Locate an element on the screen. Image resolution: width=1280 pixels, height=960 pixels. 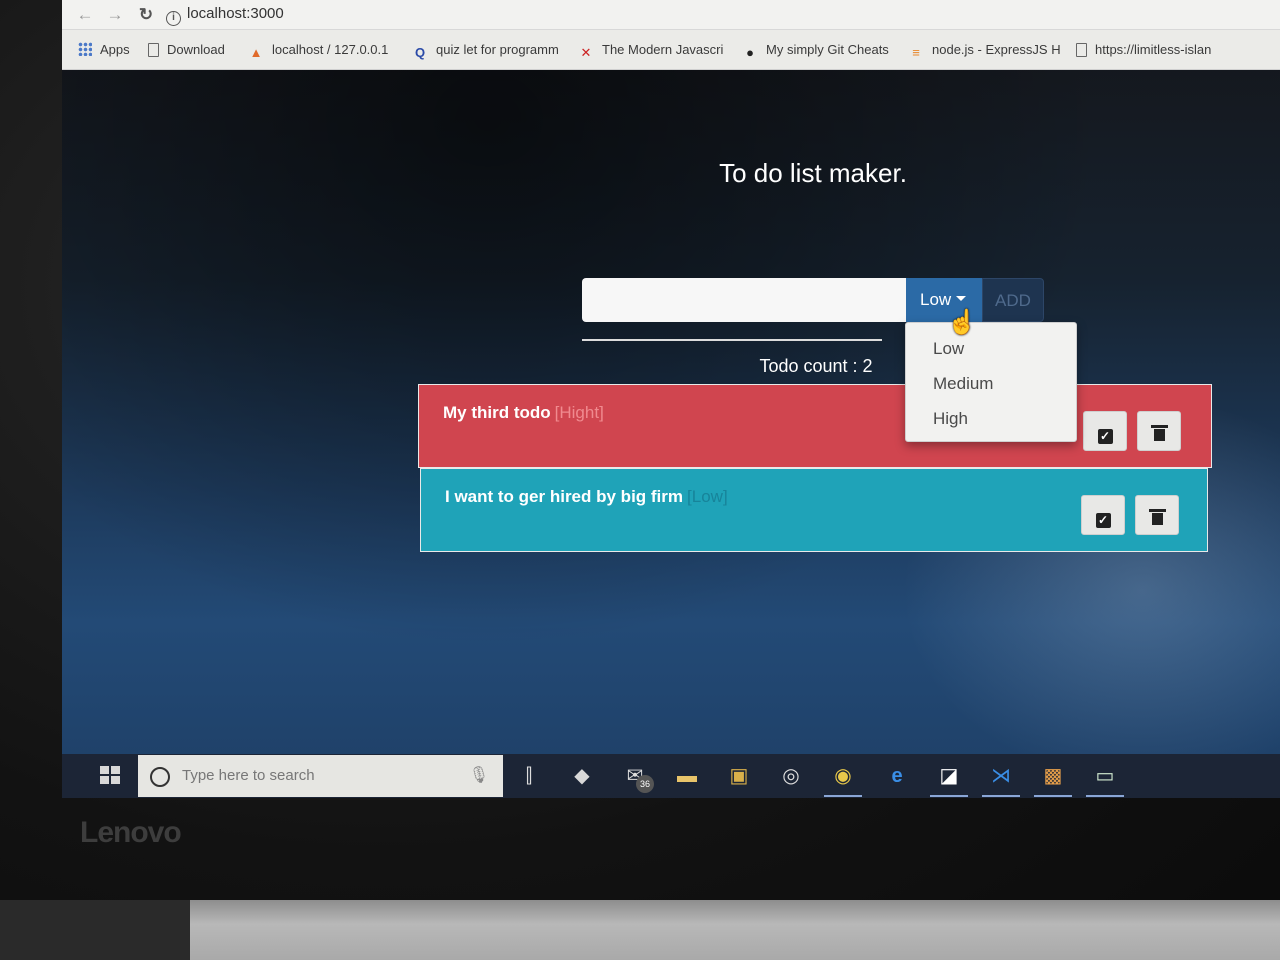
xampp-icon: ▩ is located at coordinates (1053, 779).